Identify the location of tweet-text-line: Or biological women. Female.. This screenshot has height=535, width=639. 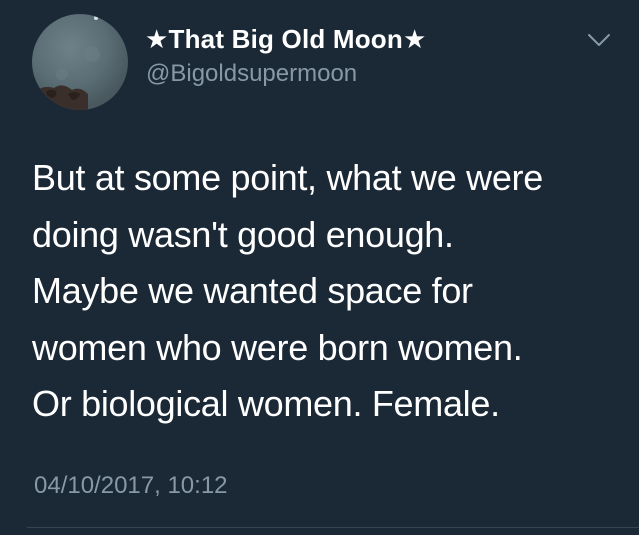
(266, 403).